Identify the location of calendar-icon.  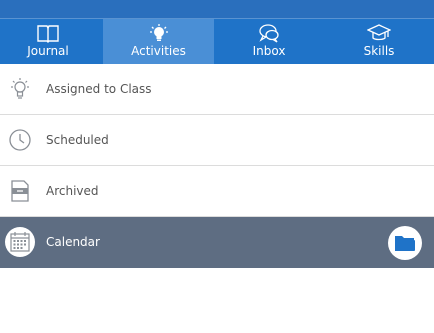
(20, 242).